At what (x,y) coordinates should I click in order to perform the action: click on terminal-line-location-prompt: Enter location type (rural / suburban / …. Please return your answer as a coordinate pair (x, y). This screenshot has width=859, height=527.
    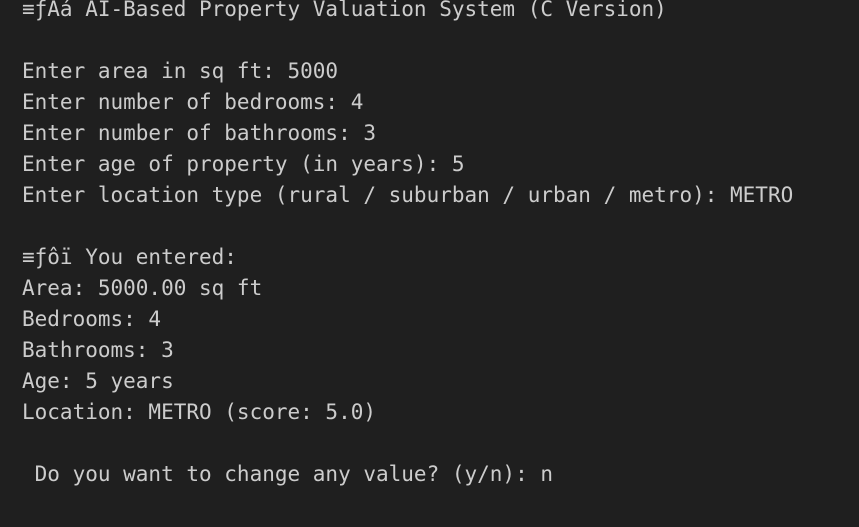
    Looking at the image, I should click on (408, 195).